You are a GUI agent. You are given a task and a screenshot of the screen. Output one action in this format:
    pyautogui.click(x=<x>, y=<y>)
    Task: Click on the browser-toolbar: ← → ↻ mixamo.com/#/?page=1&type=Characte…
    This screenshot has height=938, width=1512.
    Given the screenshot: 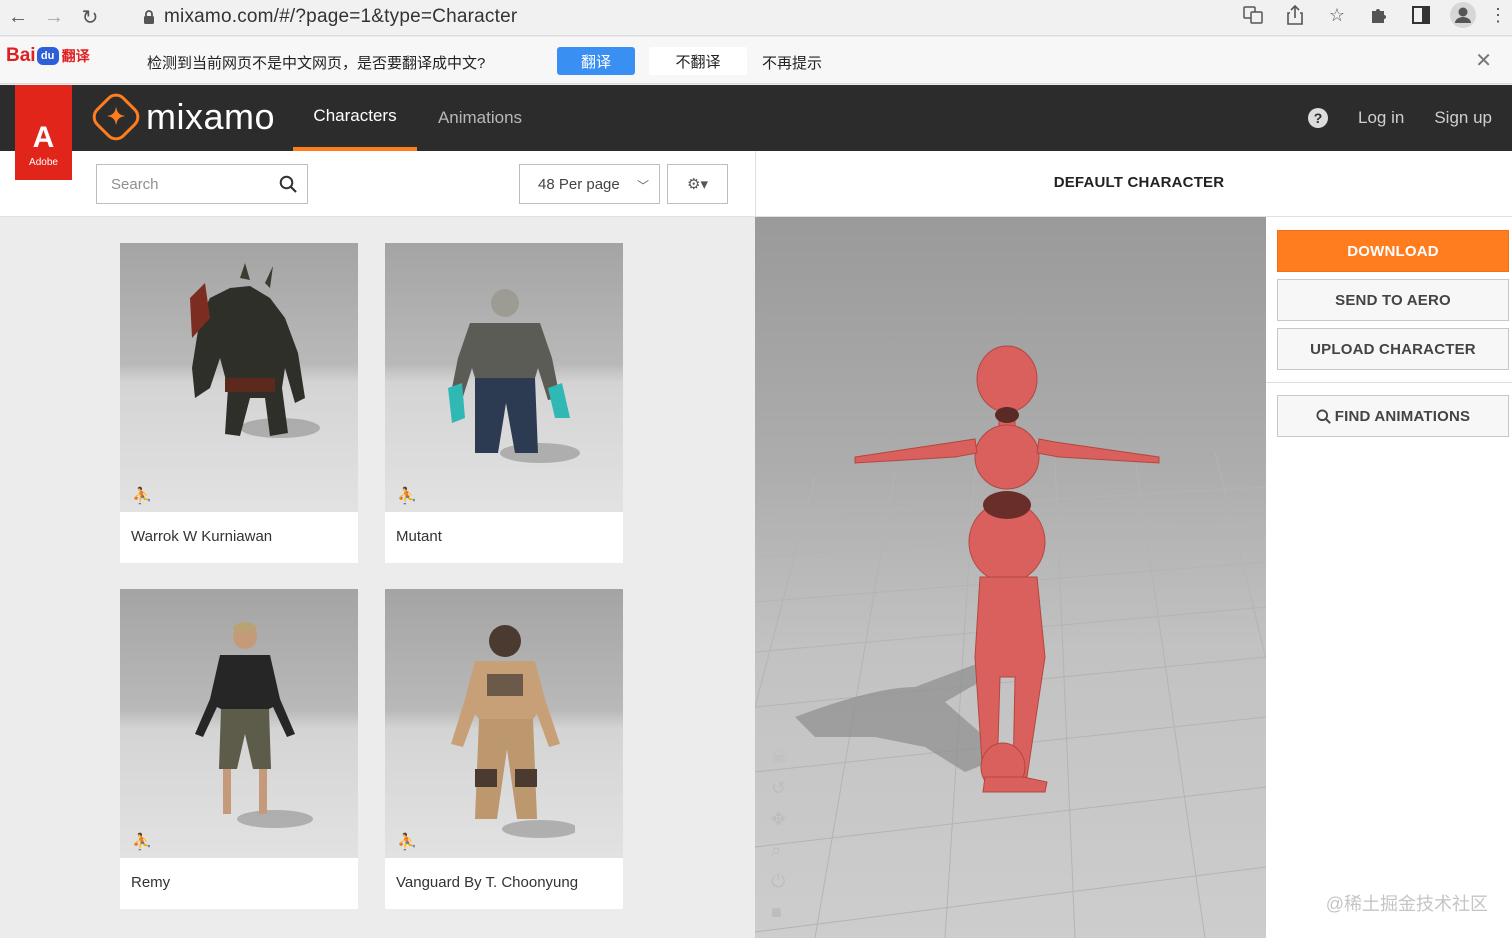 What is the action you would take?
    pyautogui.click(x=756, y=18)
    